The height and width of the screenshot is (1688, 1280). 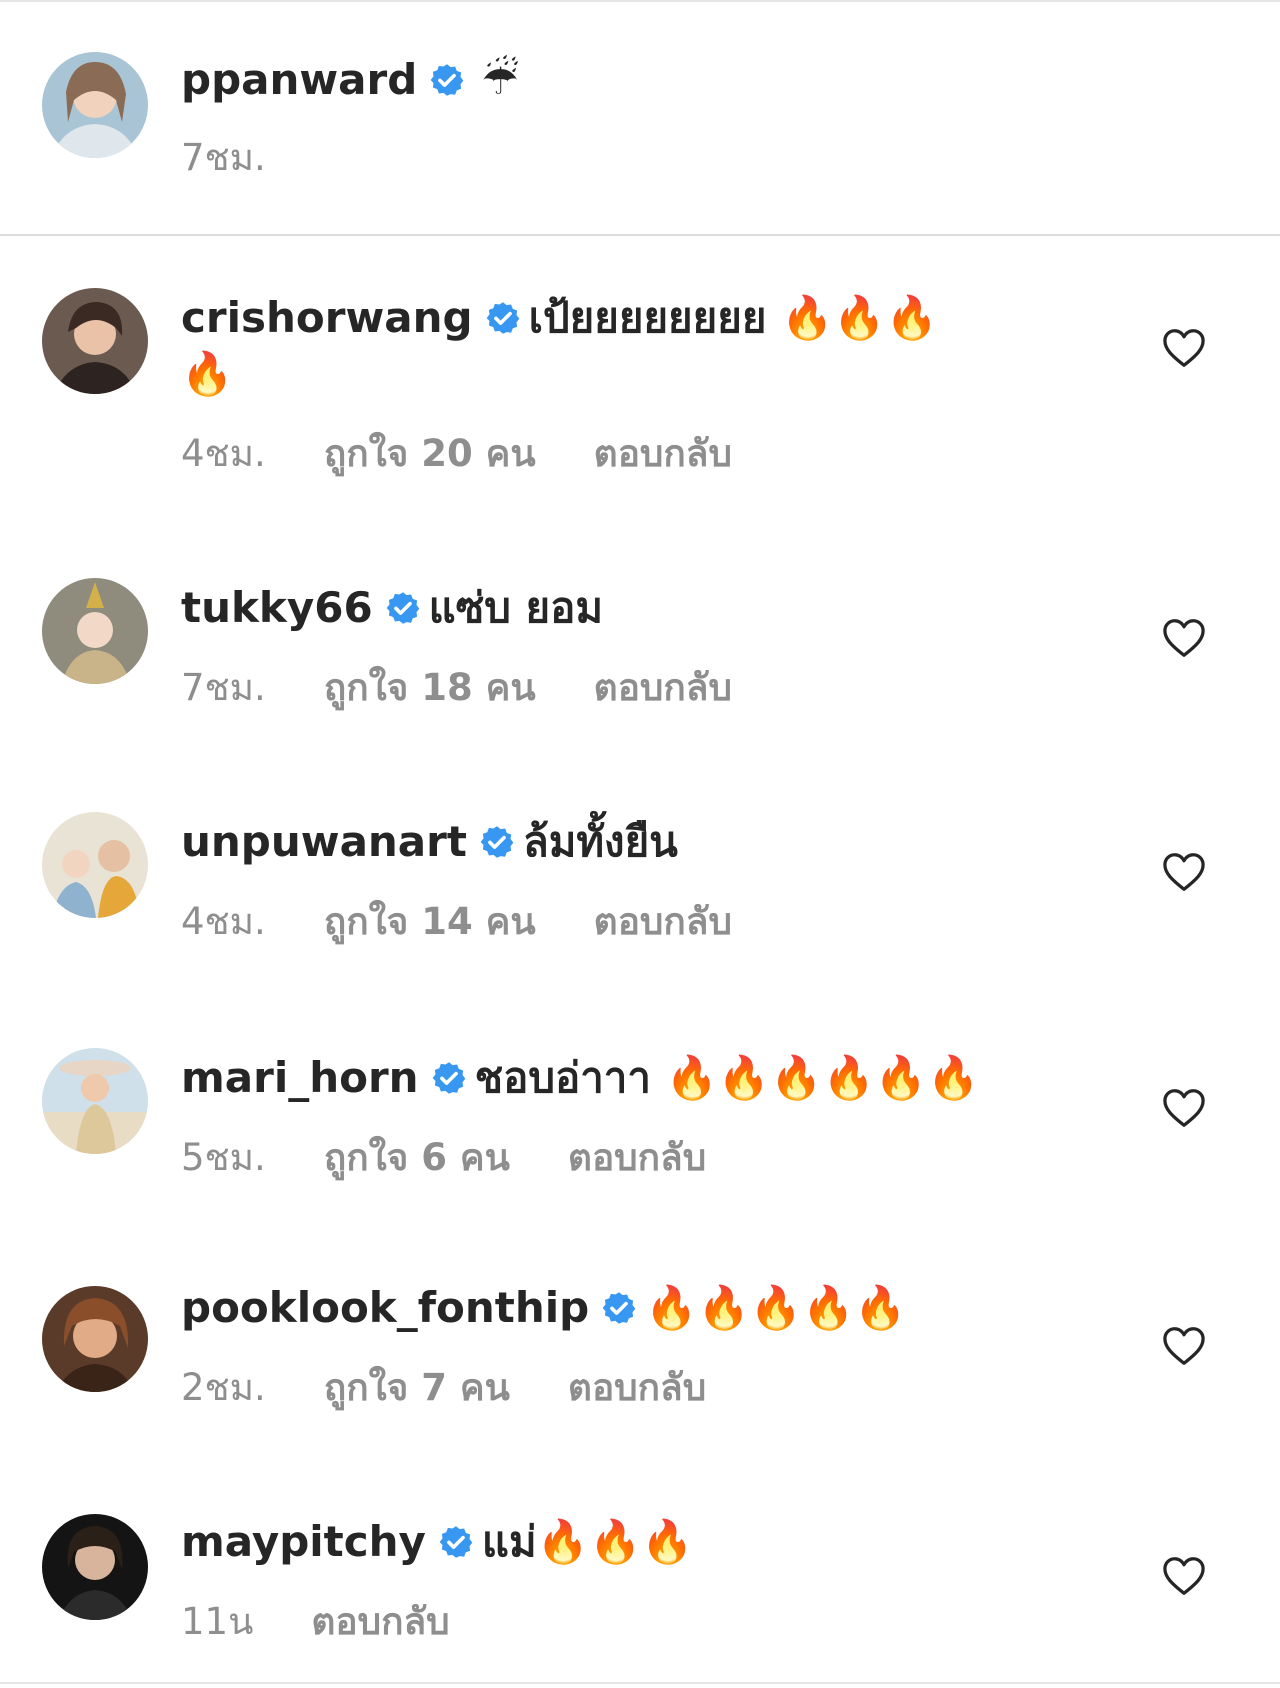 I want to click on comment-line: crishorwang เป้ยยยยยยยย 🔥🔥🔥, so click(x=559, y=318).